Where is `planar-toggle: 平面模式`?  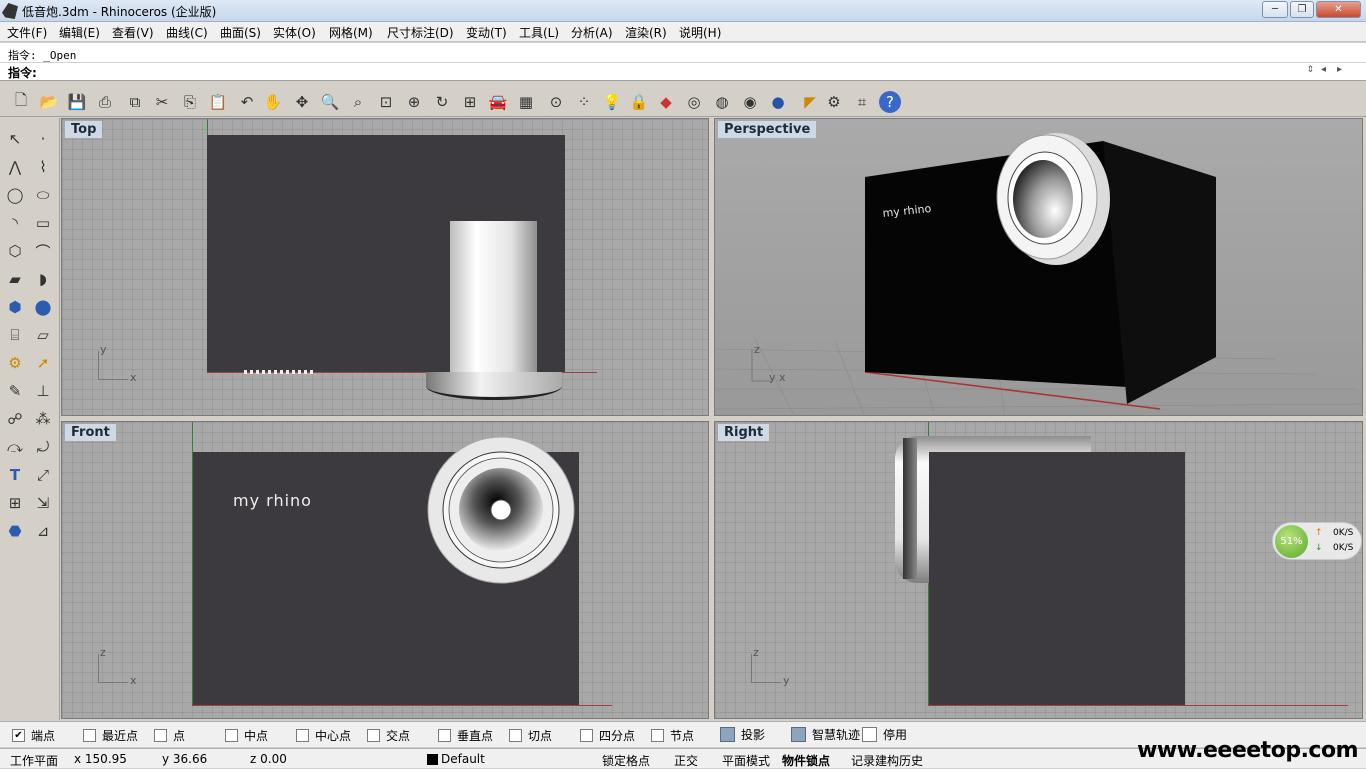
planar-toggle: 平面模式 is located at coordinates (746, 760).